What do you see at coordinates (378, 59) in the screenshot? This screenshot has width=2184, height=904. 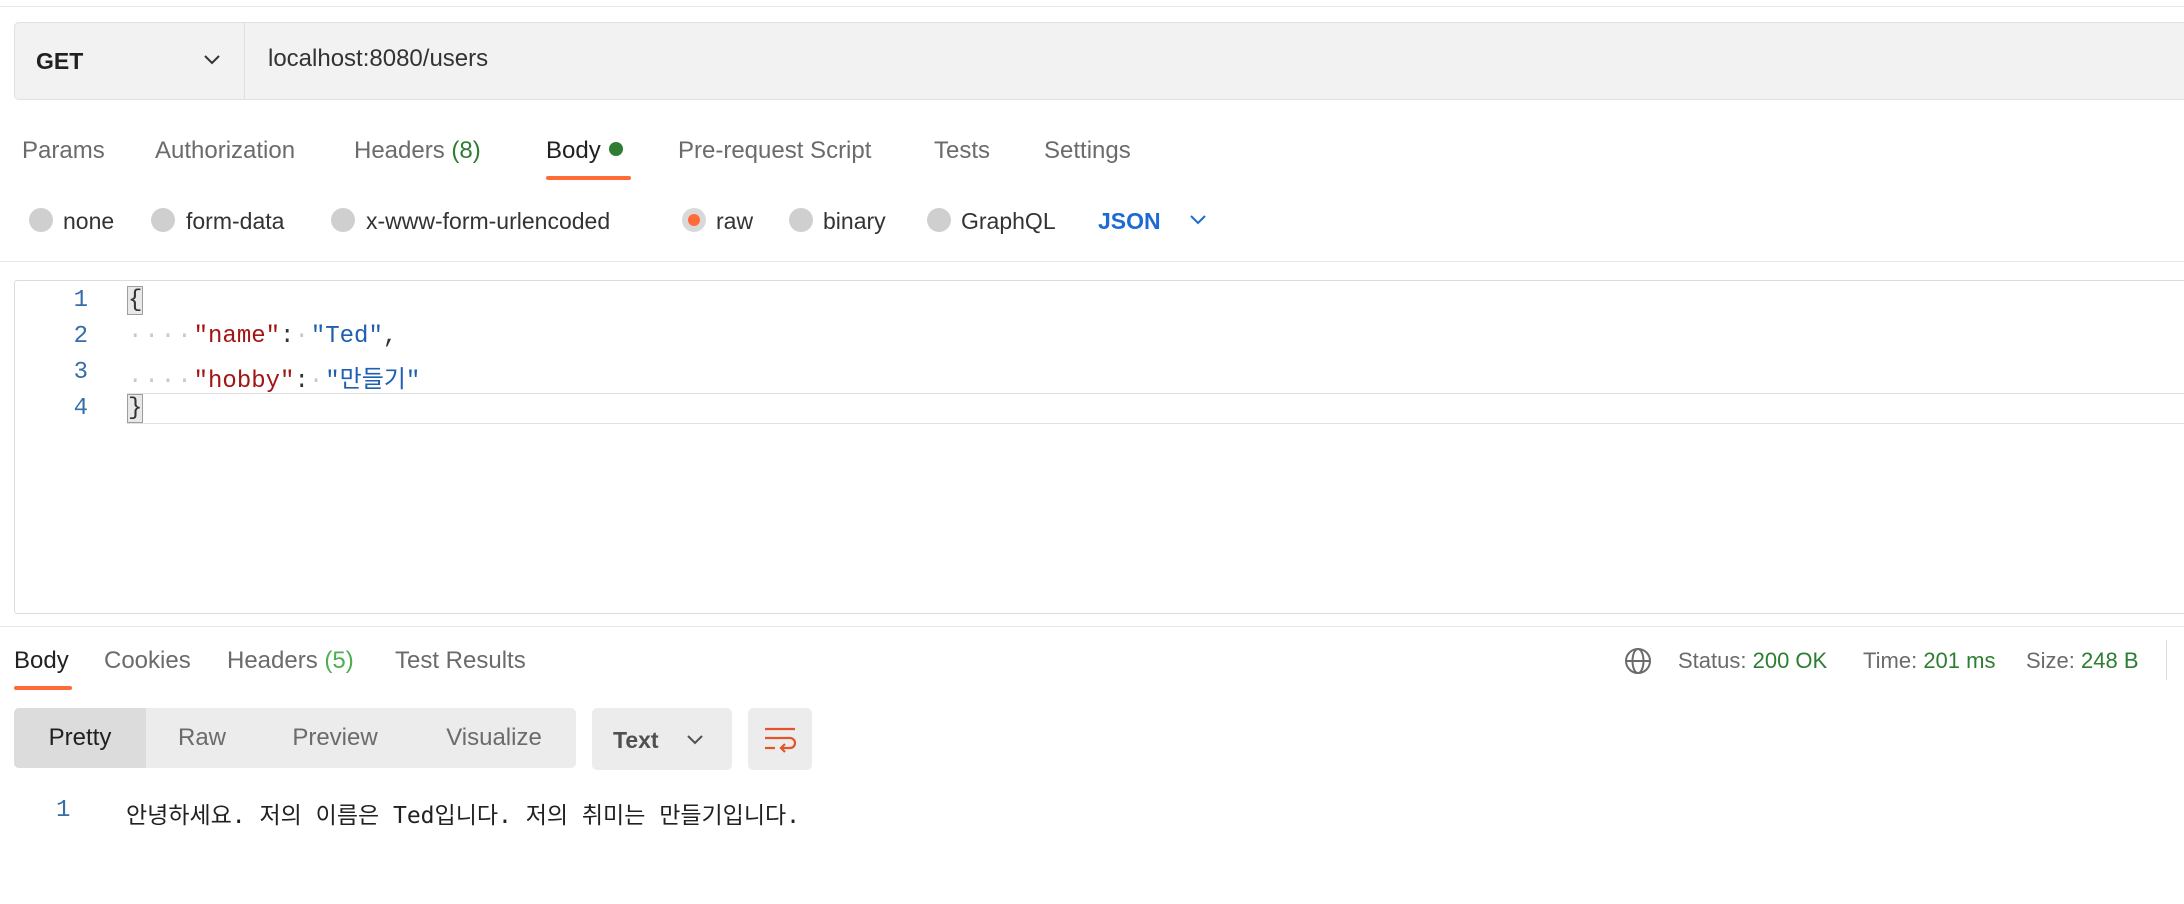 I see `url-input: localhost:8080/users` at bounding box center [378, 59].